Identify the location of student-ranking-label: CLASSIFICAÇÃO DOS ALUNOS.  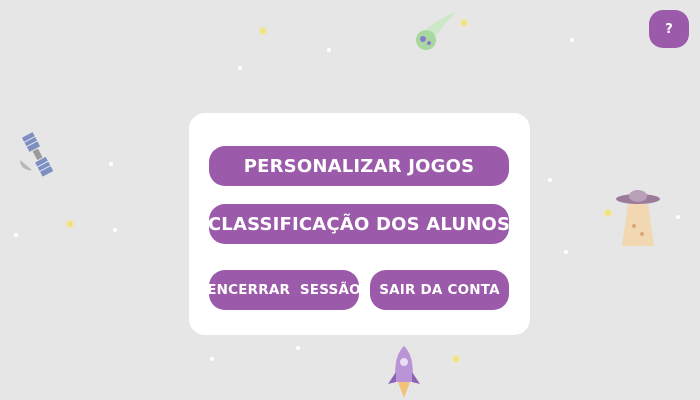
(359, 224).